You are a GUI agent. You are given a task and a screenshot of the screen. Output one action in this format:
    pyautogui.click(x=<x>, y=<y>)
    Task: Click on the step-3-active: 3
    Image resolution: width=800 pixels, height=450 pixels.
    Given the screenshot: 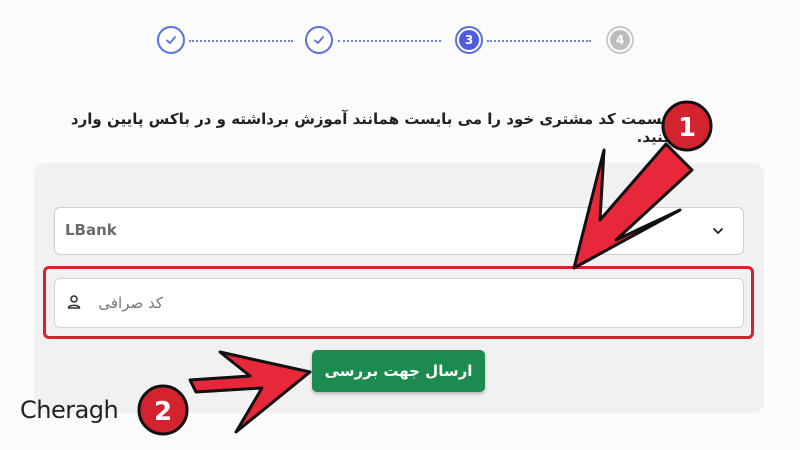 What is the action you would take?
    pyautogui.click(x=469, y=40)
    